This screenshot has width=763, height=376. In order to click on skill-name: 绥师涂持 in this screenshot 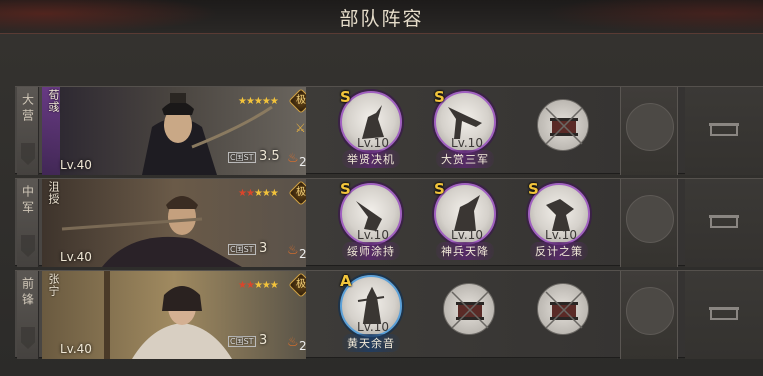, I will do `click(371, 251)`.